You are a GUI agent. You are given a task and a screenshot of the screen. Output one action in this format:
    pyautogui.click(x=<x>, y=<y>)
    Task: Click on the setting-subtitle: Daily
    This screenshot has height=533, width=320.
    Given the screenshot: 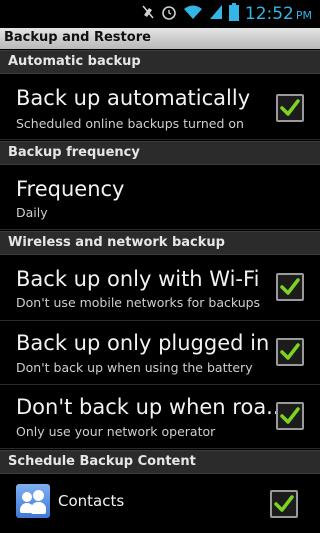 What is the action you would take?
    pyautogui.click(x=32, y=212)
    